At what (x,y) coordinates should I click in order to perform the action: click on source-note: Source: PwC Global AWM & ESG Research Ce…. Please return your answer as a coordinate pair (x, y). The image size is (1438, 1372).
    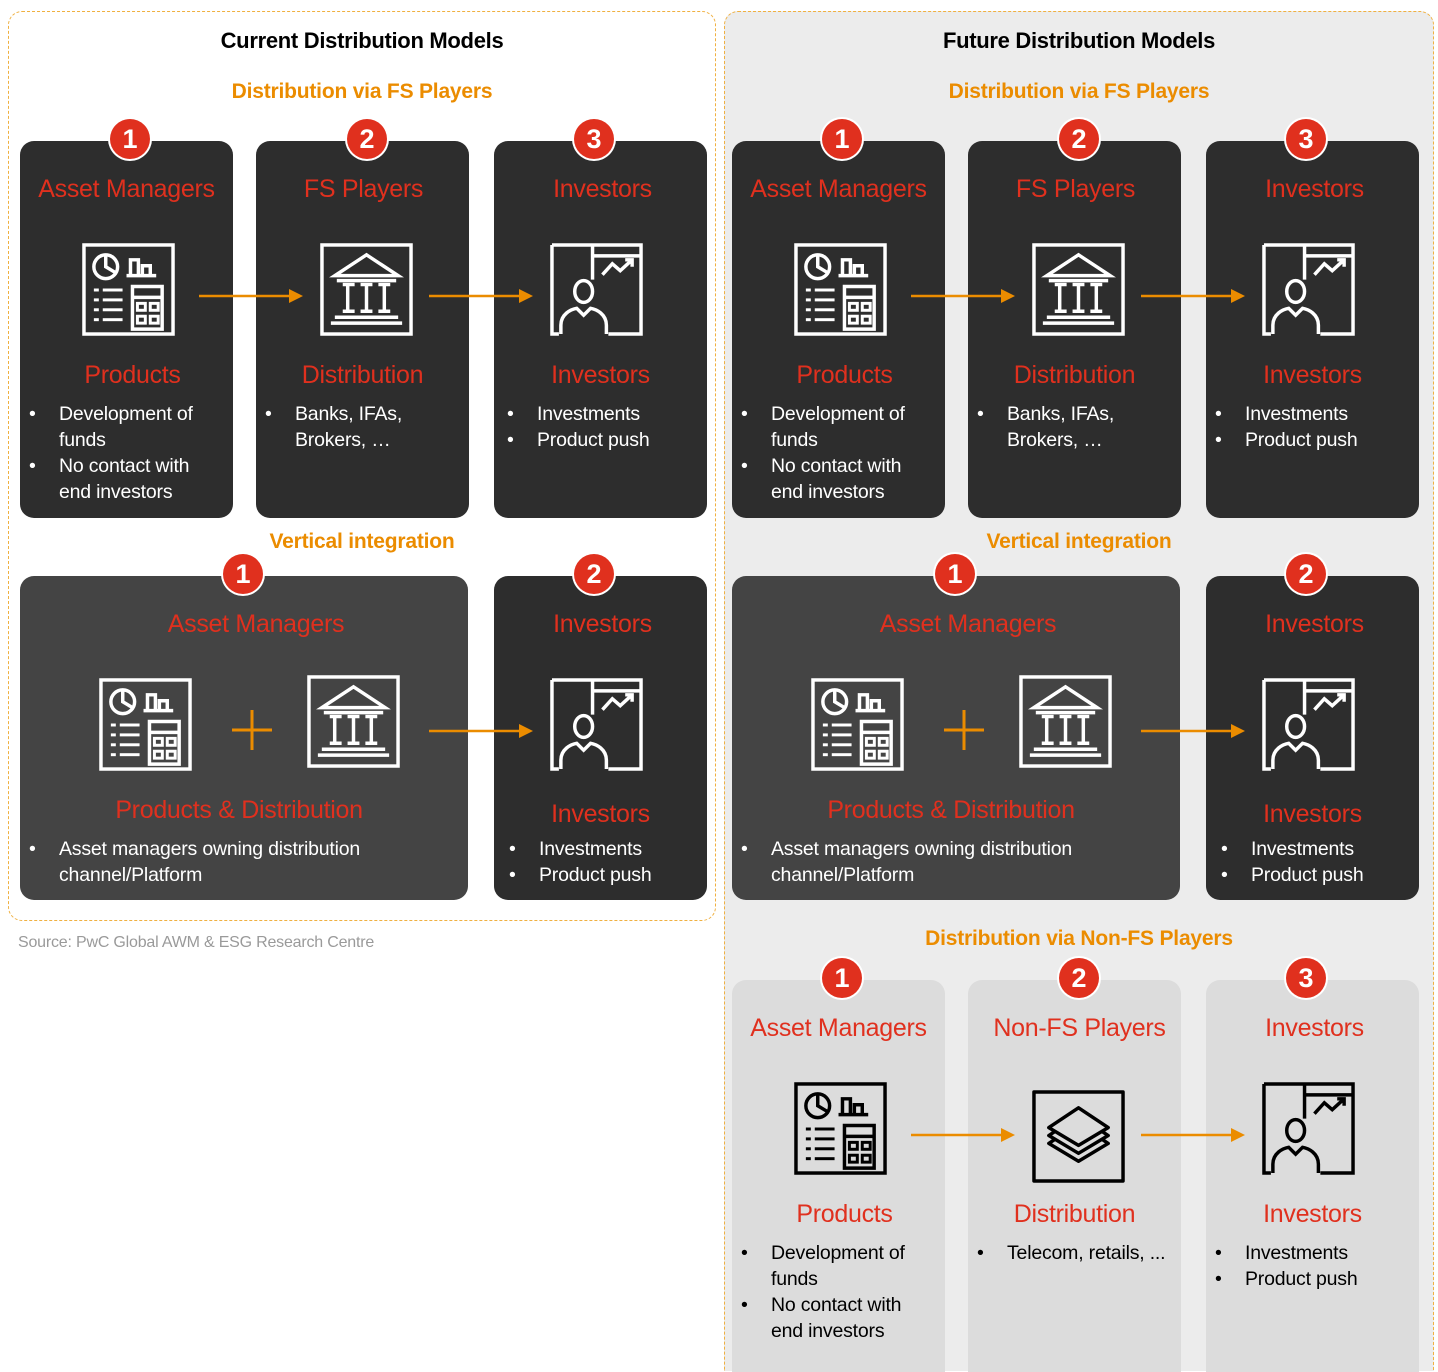
    Looking at the image, I should click on (196, 942).